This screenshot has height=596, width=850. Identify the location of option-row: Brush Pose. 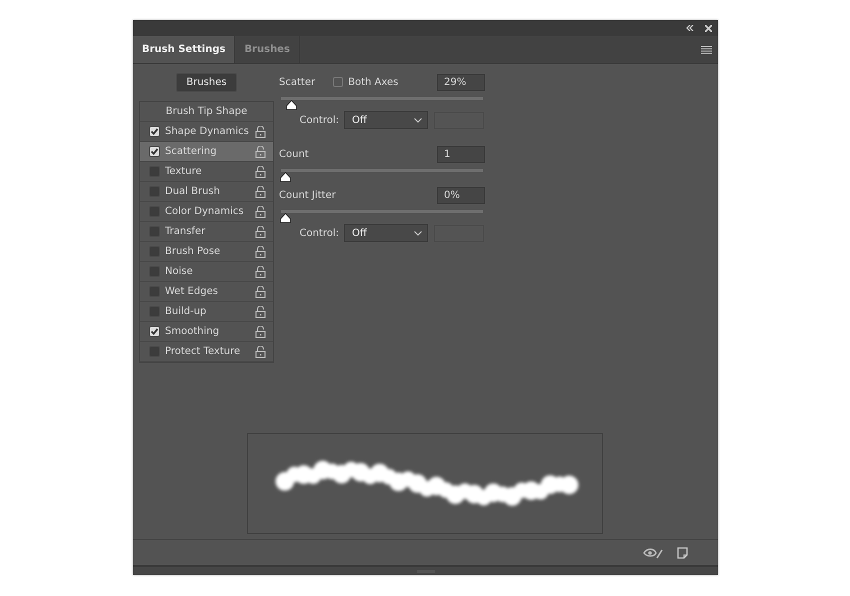
(206, 252).